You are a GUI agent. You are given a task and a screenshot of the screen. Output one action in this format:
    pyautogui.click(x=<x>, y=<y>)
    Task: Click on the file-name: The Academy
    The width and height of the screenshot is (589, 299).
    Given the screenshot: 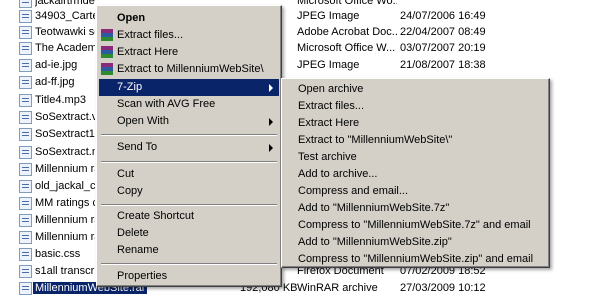 What is the action you would take?
    pyautogui.click(x=65, y=48)
    